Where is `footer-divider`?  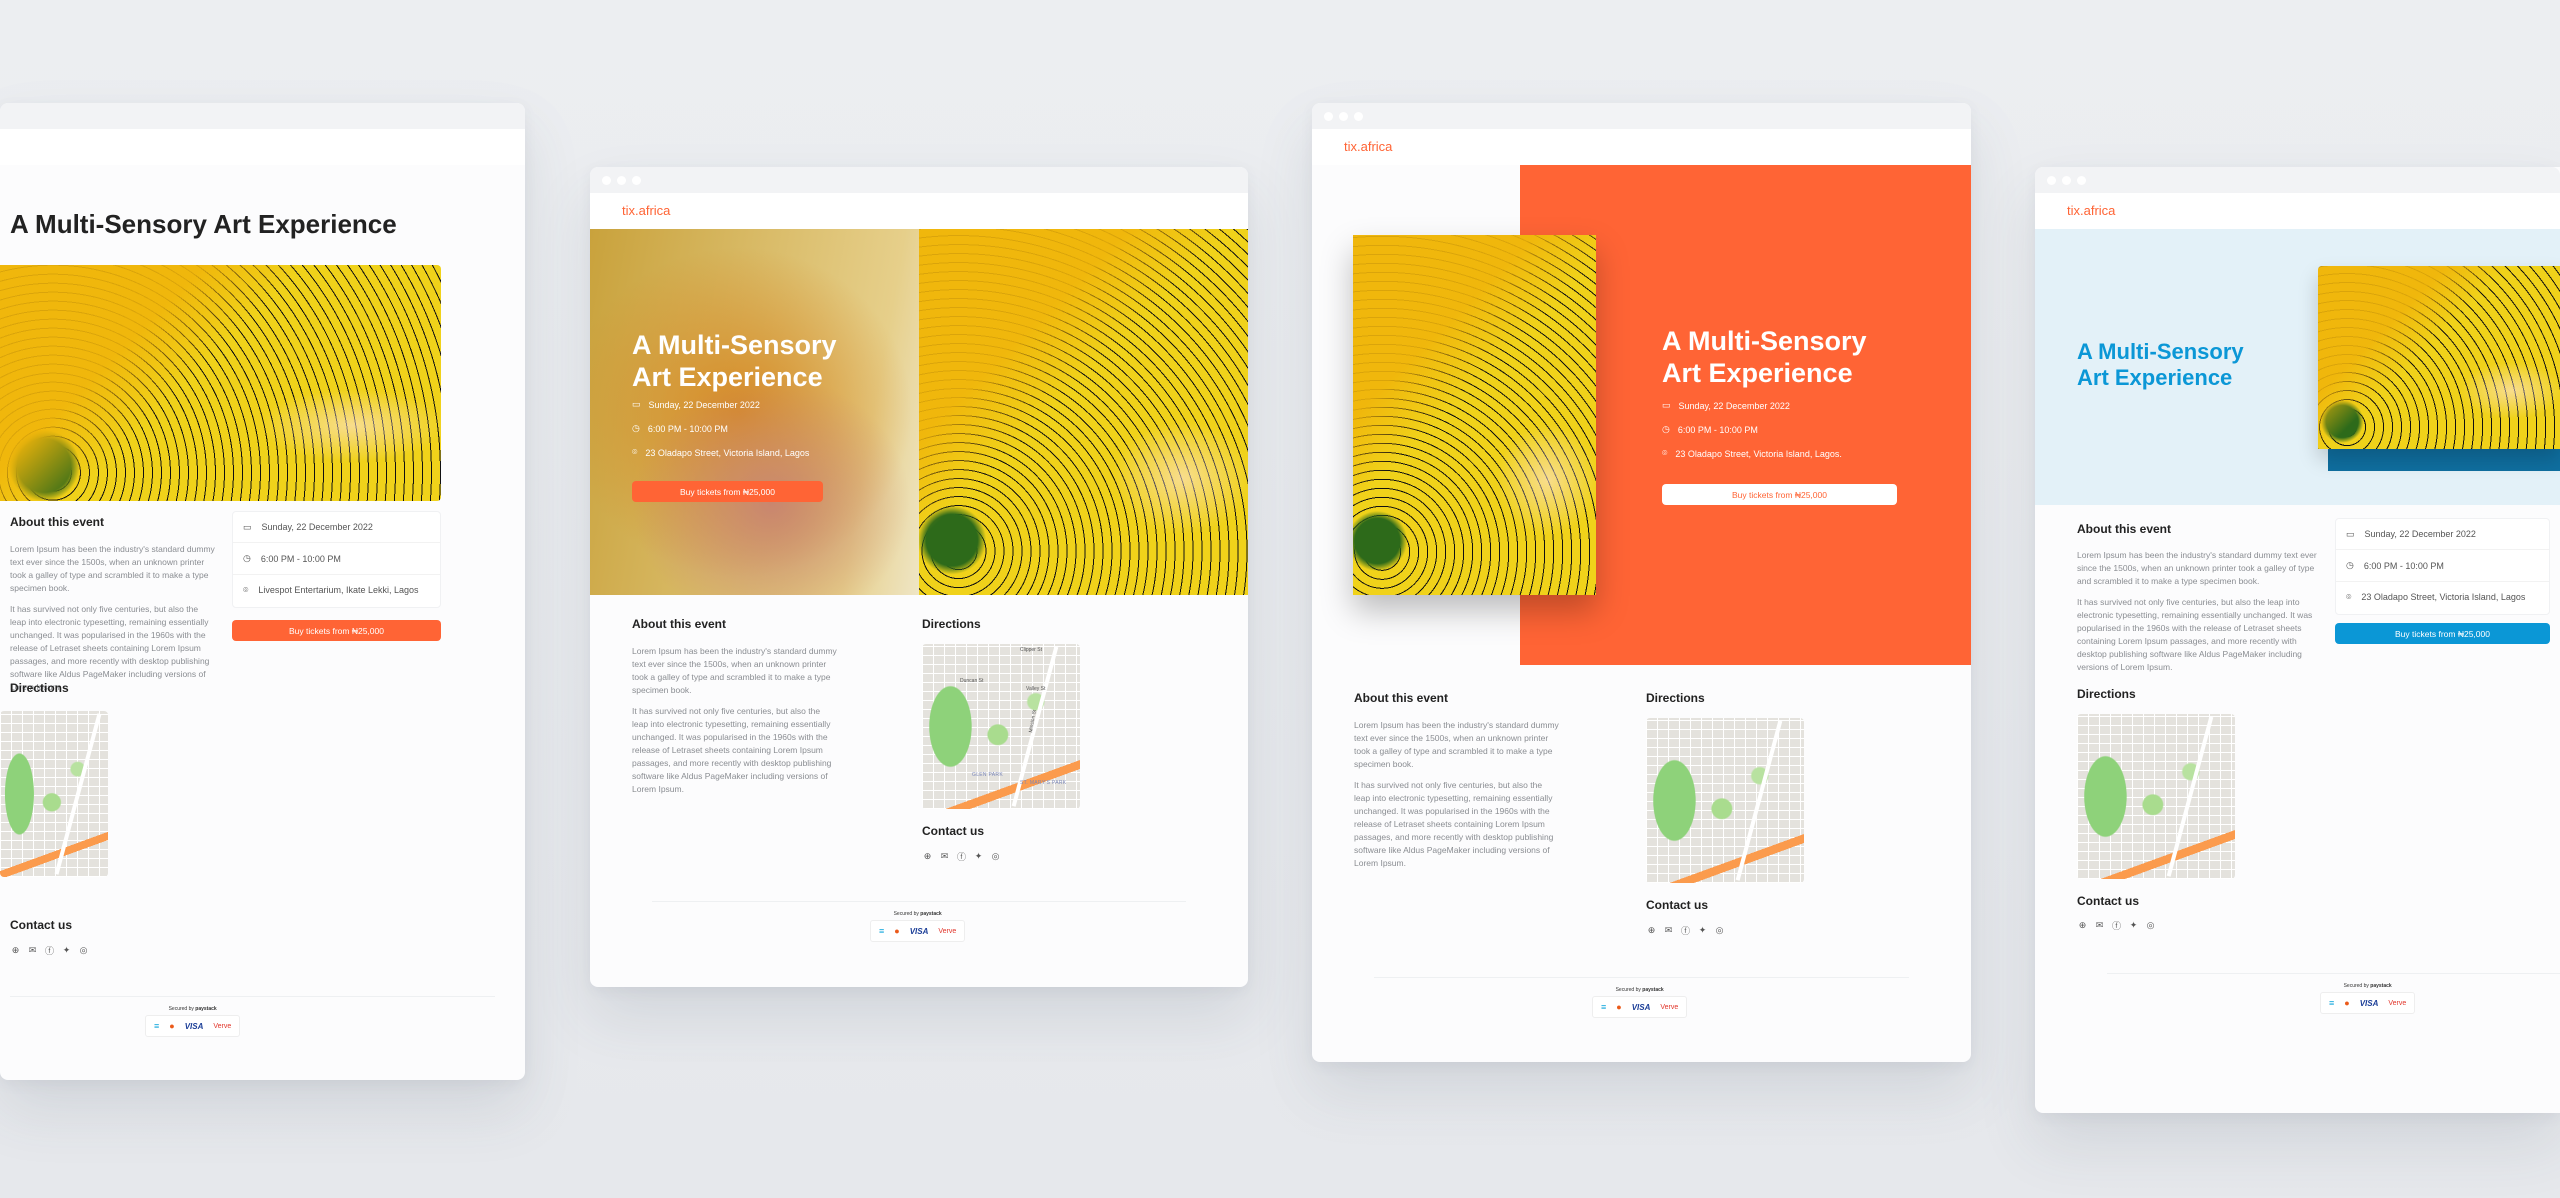
footer-divider is located at coordinates (2333, 973).